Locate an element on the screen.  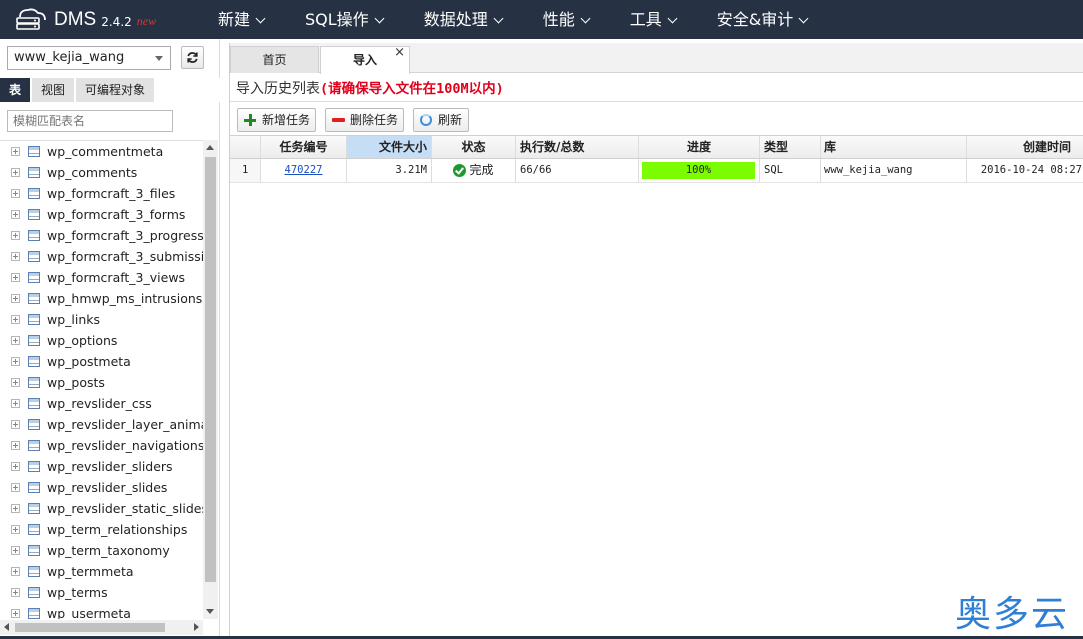
database-select: www_kejia_wang is located at coordinates (89, 58).